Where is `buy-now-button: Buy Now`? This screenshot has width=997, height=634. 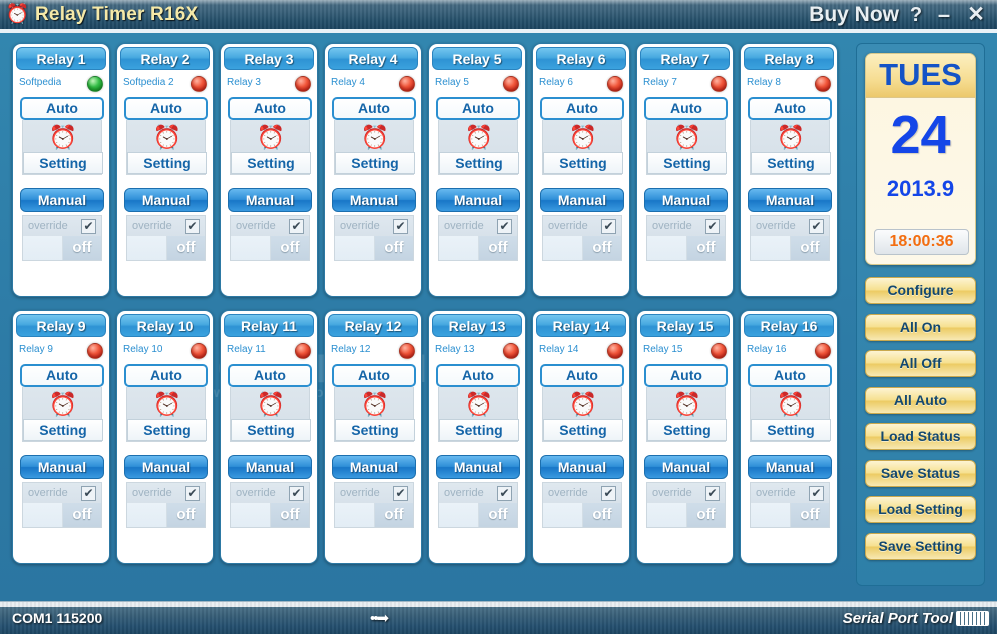
buy-now-button: Buy Now is located at coordinates (854, 15).